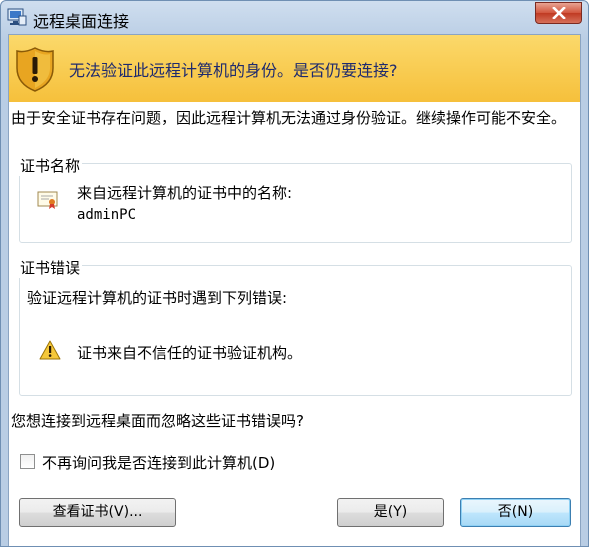  What do you see at coordinates (50, 350) in the screenshot?
I see `warning-triangle-icon` at bounding box center [50, 350].